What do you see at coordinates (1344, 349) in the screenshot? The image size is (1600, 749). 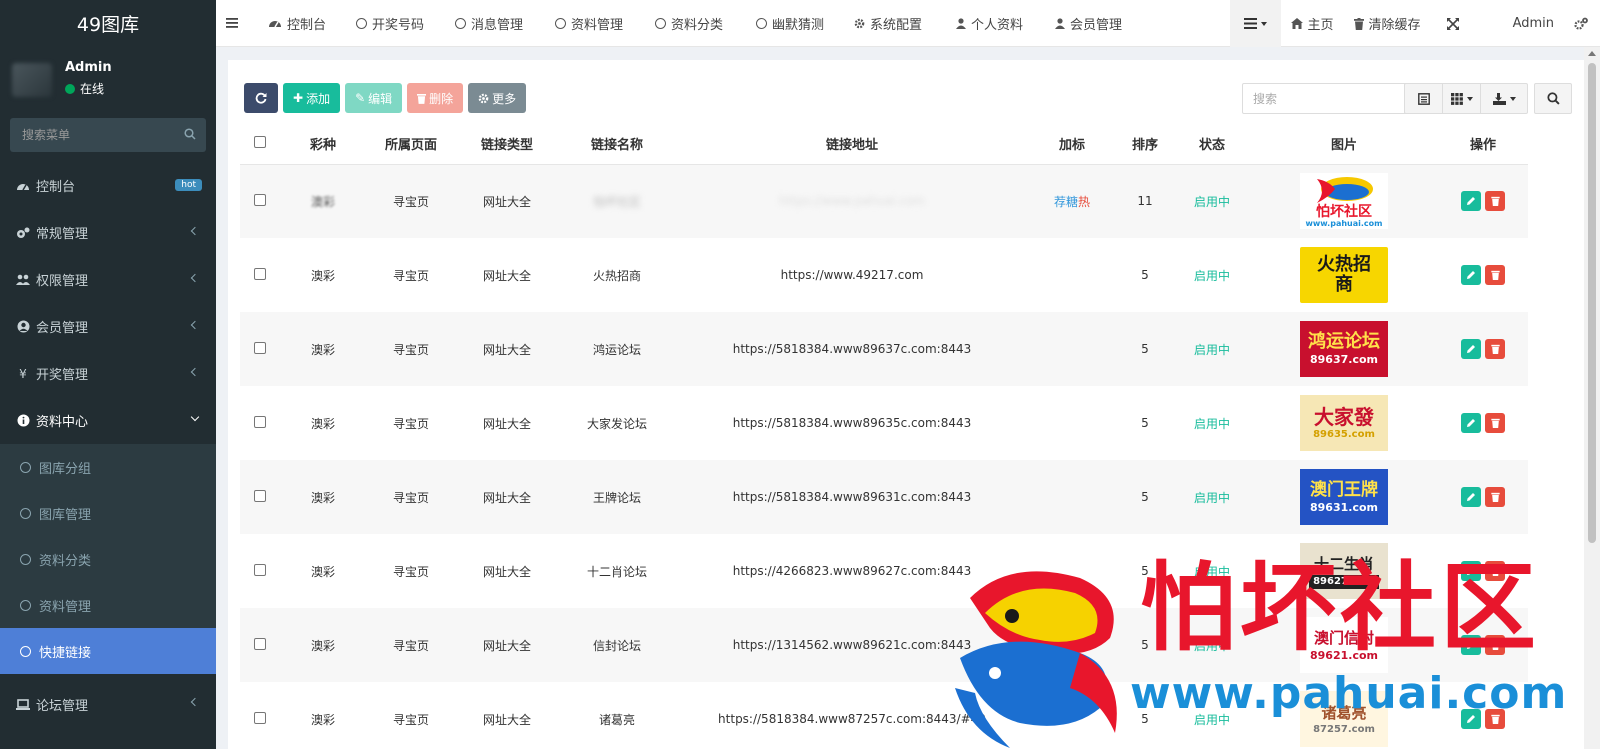 I see `link-thumbnail: 鸿运论坛 89637.com` at bounding box center [1344, 349].